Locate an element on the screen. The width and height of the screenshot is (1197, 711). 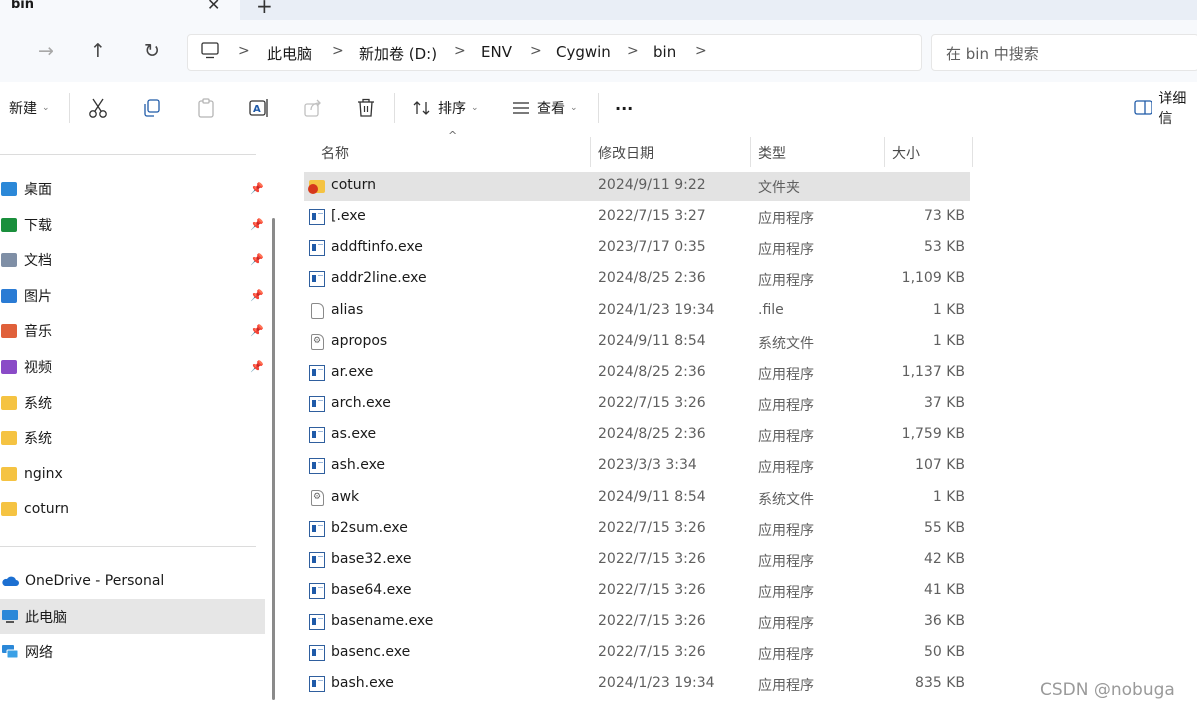
forward-arrow-icon: → is located at coordinates (46, 51).